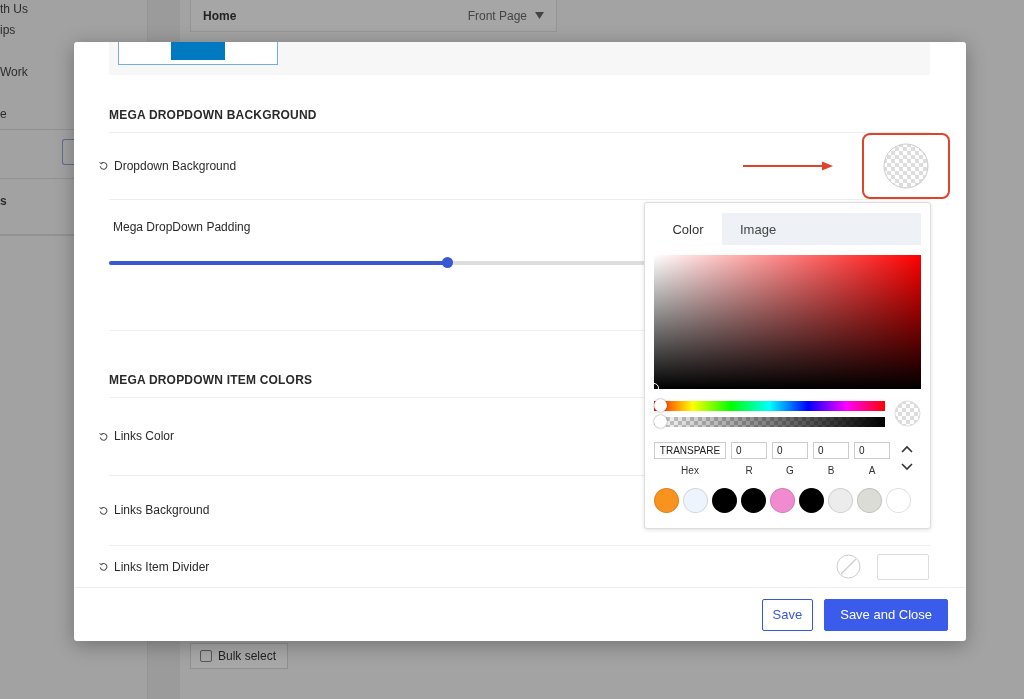  What do you see at coordinates (497, 15) in the screenshot?
I see `menu-item-type: Front Page` at bounding box center [497, 15].